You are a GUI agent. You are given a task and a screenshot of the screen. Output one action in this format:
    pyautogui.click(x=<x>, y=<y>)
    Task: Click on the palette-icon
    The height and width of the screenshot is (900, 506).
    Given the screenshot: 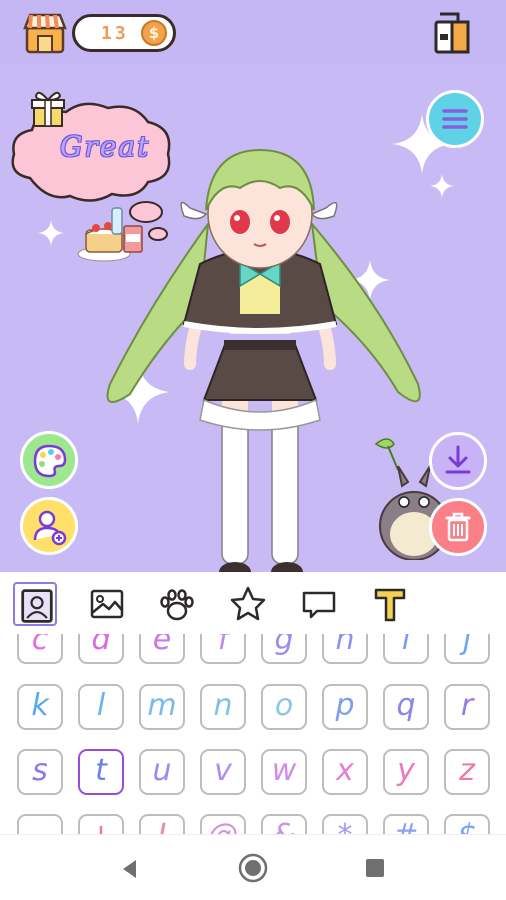 What is the action you would take?
    pyautogui.click(x=50, y=461)
    